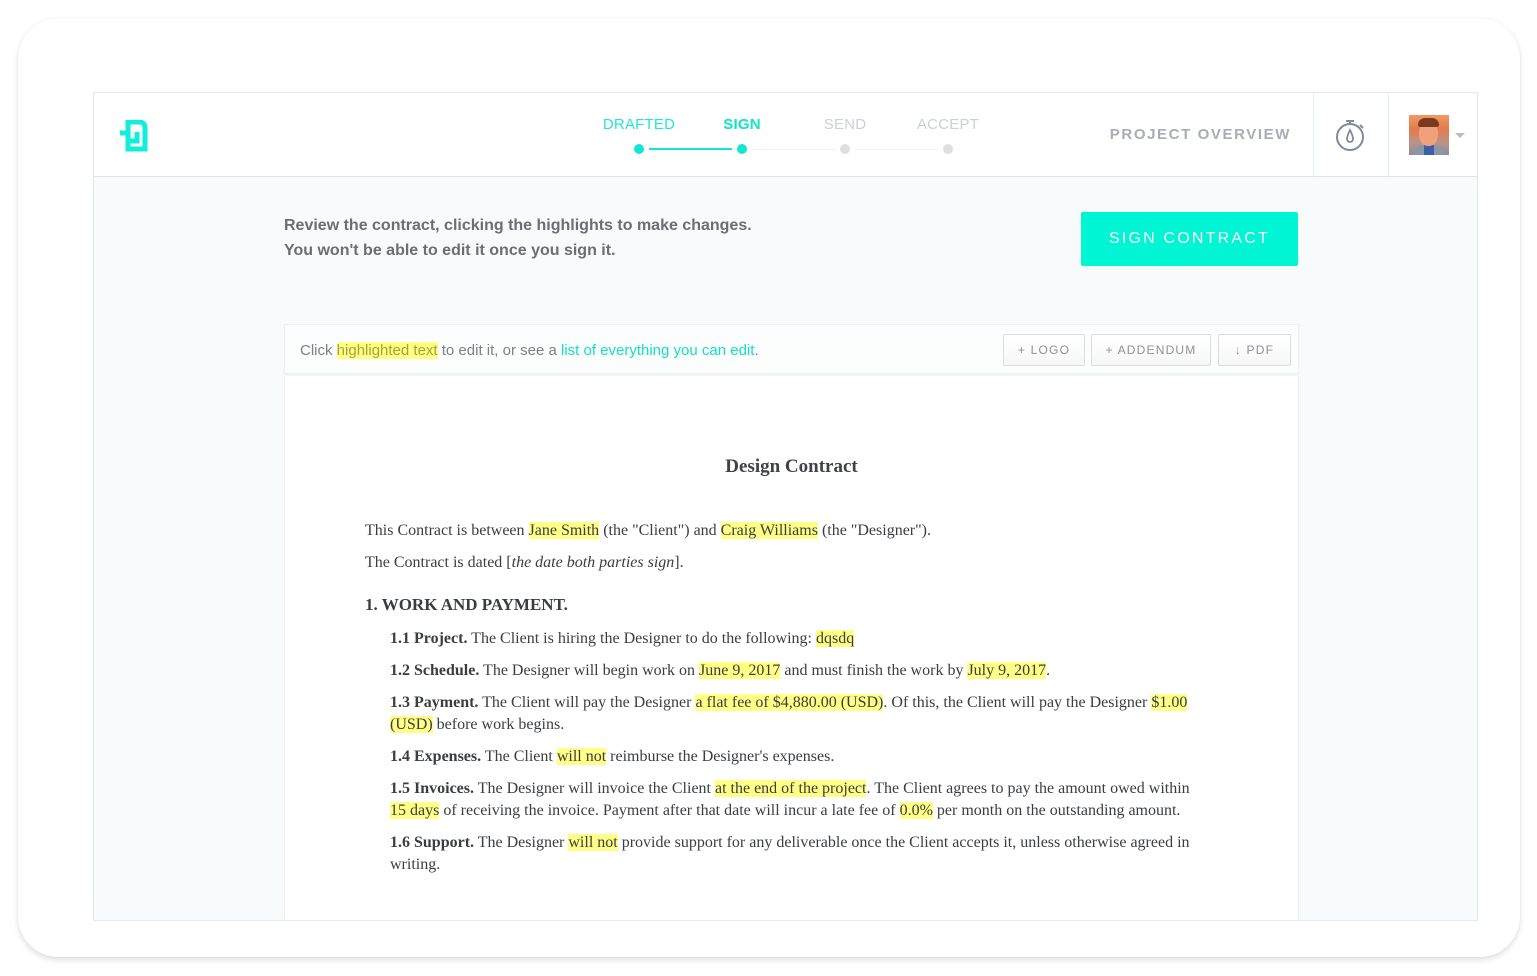 This screenshot has height=976, width=1537. Describe the element at coordinates (948, 124) in the screenshot. I see `step-accept: ACCEPT` at that location.